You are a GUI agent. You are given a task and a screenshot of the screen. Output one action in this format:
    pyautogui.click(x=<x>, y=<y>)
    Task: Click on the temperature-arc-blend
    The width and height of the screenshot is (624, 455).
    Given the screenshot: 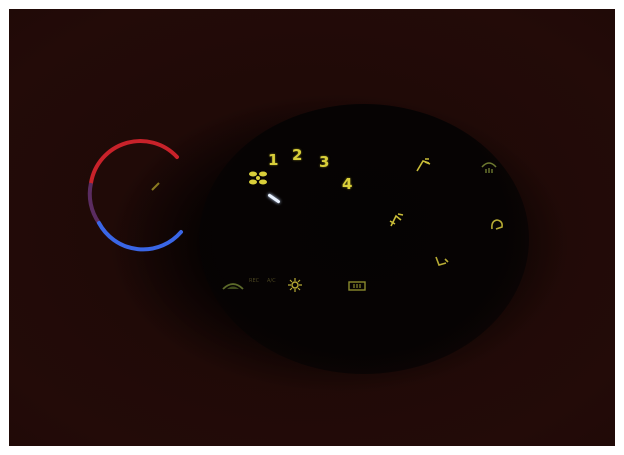 What is the action you would take?
    pyautogui.click(x=94, y=203)
    